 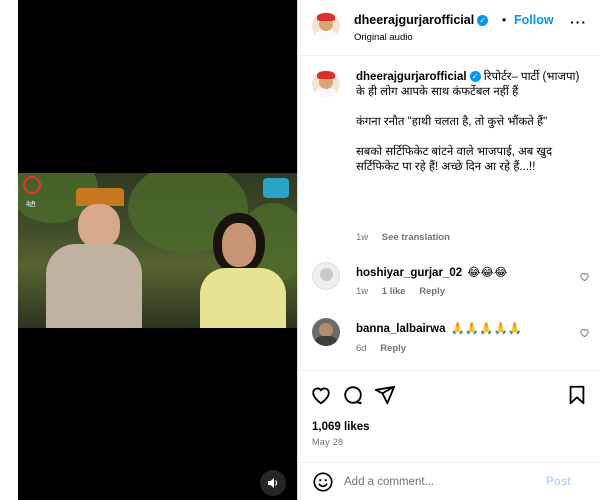 What do you see at coordinates (534, 20) in the screenshot?
I see `follow-button: Follow` at bounding box center [534, 20].